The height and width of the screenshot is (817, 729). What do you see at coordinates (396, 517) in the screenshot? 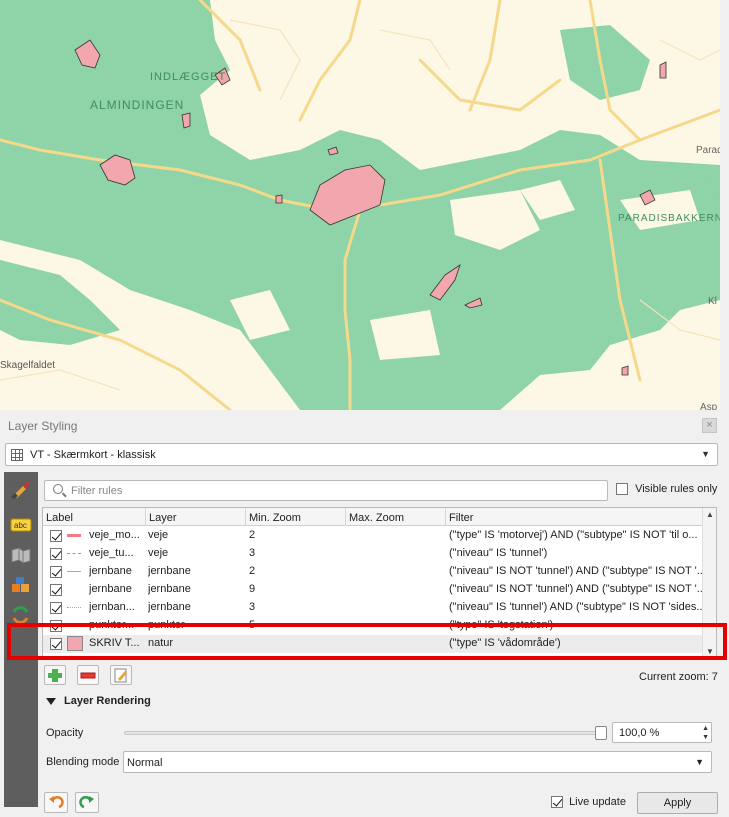
I see `column-header-max-zoom: Max. Zoom` at bounding box center [396, 517].